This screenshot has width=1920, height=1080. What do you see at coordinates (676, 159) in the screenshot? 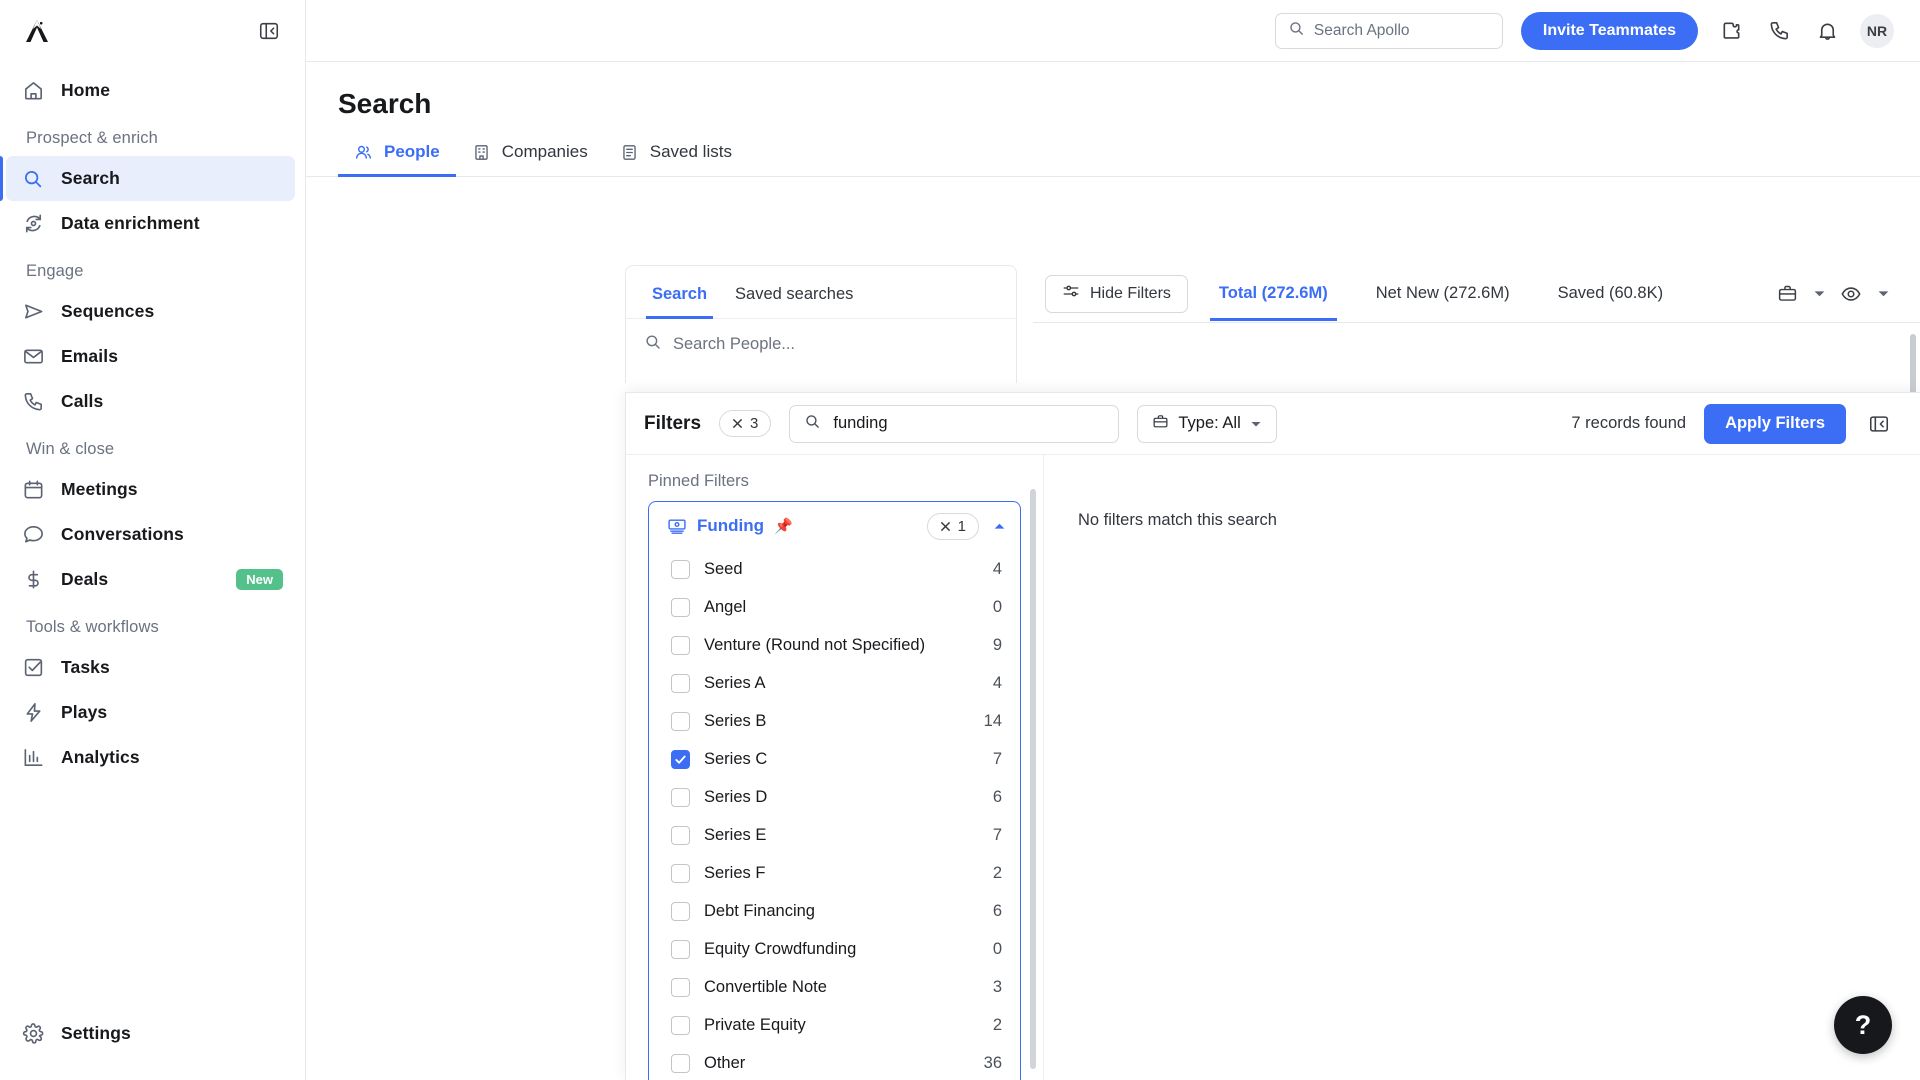
I see `tab-saved-lists: Saved lists` at bounding box center [676, 159].